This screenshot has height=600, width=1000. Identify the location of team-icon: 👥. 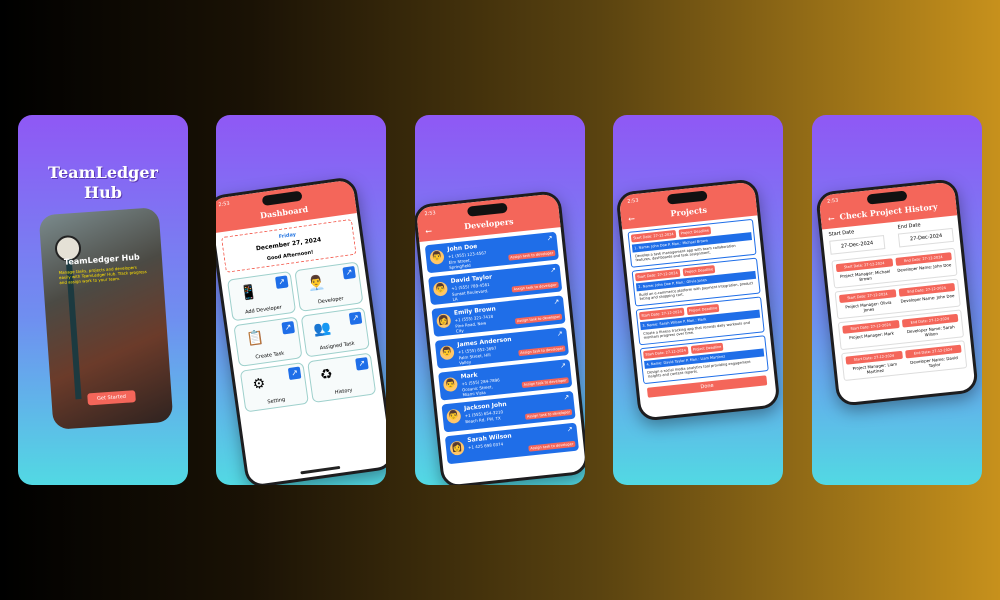
(322, 329).